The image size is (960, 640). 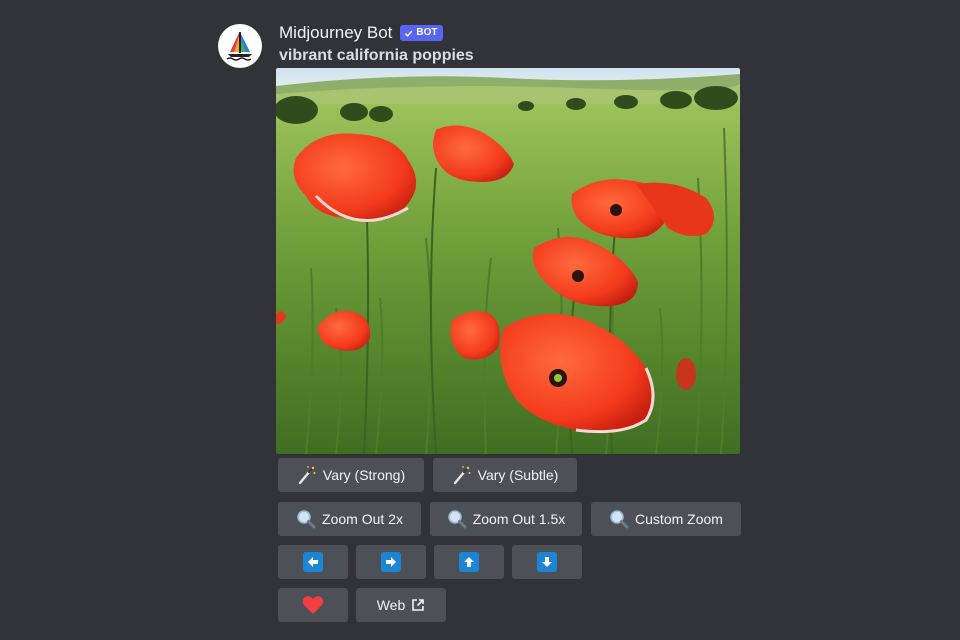 I want to click on web-label: Web, so click(x=391, y=605).